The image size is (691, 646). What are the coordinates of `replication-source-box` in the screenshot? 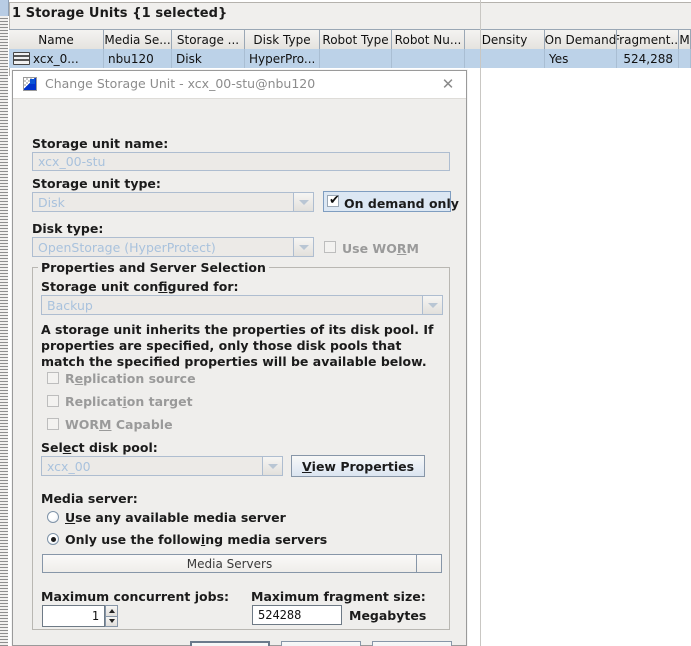 It's located at (53, 378).